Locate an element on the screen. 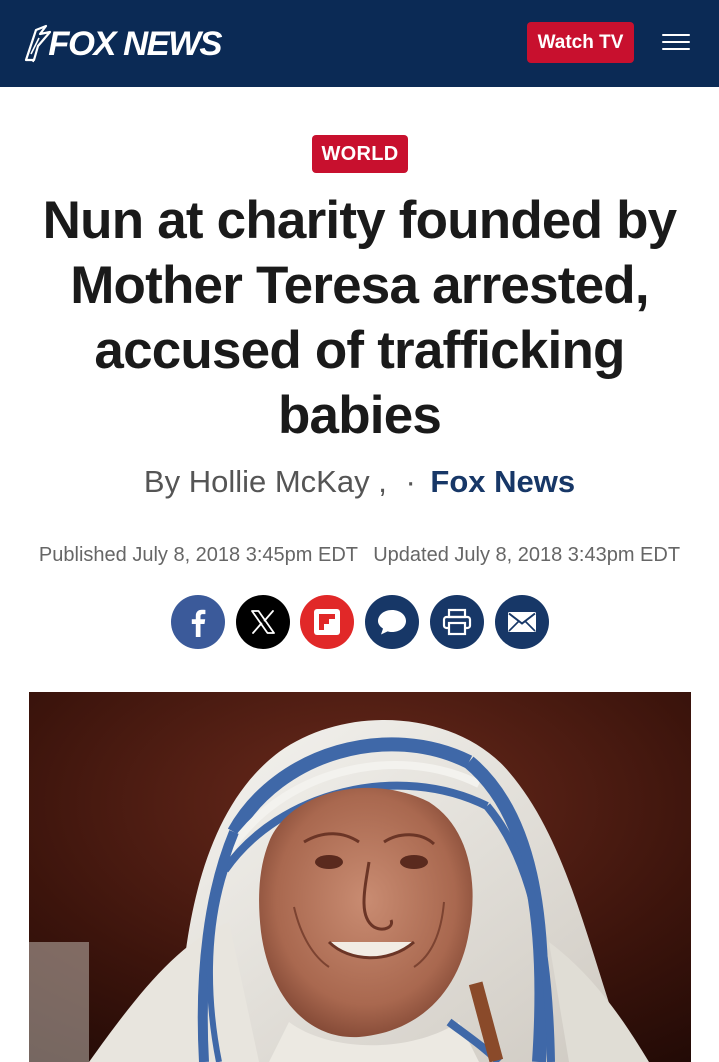 This screenshot has width=719, height=1062. logo-text: FOX NEWS is located at coordinates (135, 44).